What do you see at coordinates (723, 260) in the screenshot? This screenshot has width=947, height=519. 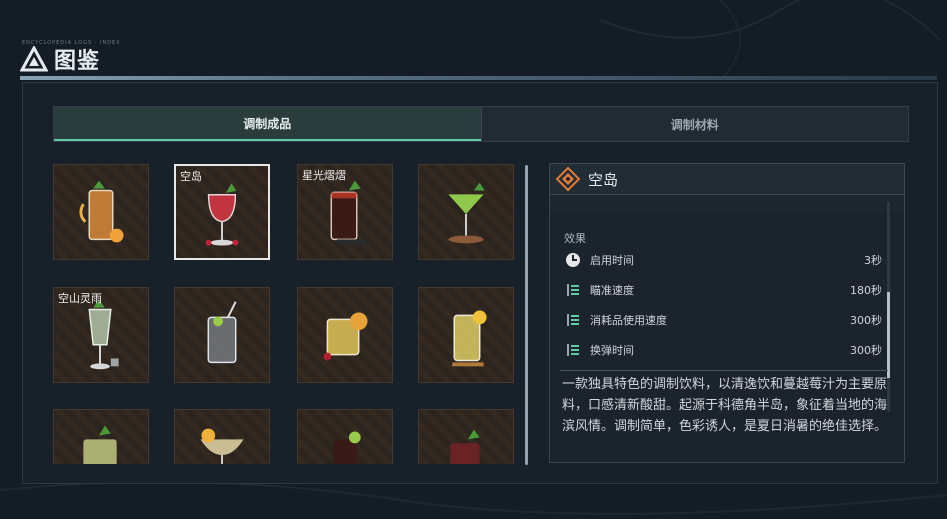 I see `stat-row: 启用时间 3秒` at bounding box center [723, 260].